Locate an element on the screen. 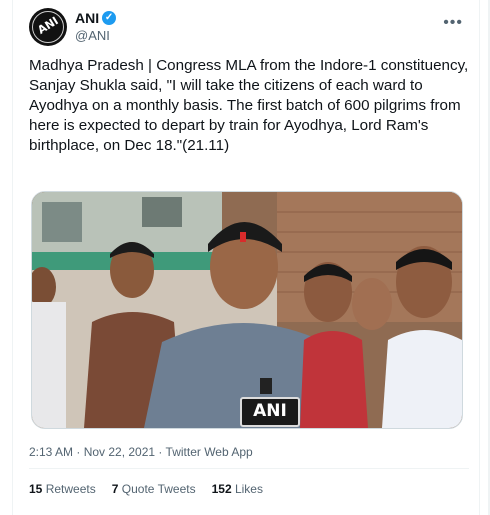 The height and width of the screenshot is (515, 490). verified-badge-icon: ✓ is located at coordinates (109, 18).